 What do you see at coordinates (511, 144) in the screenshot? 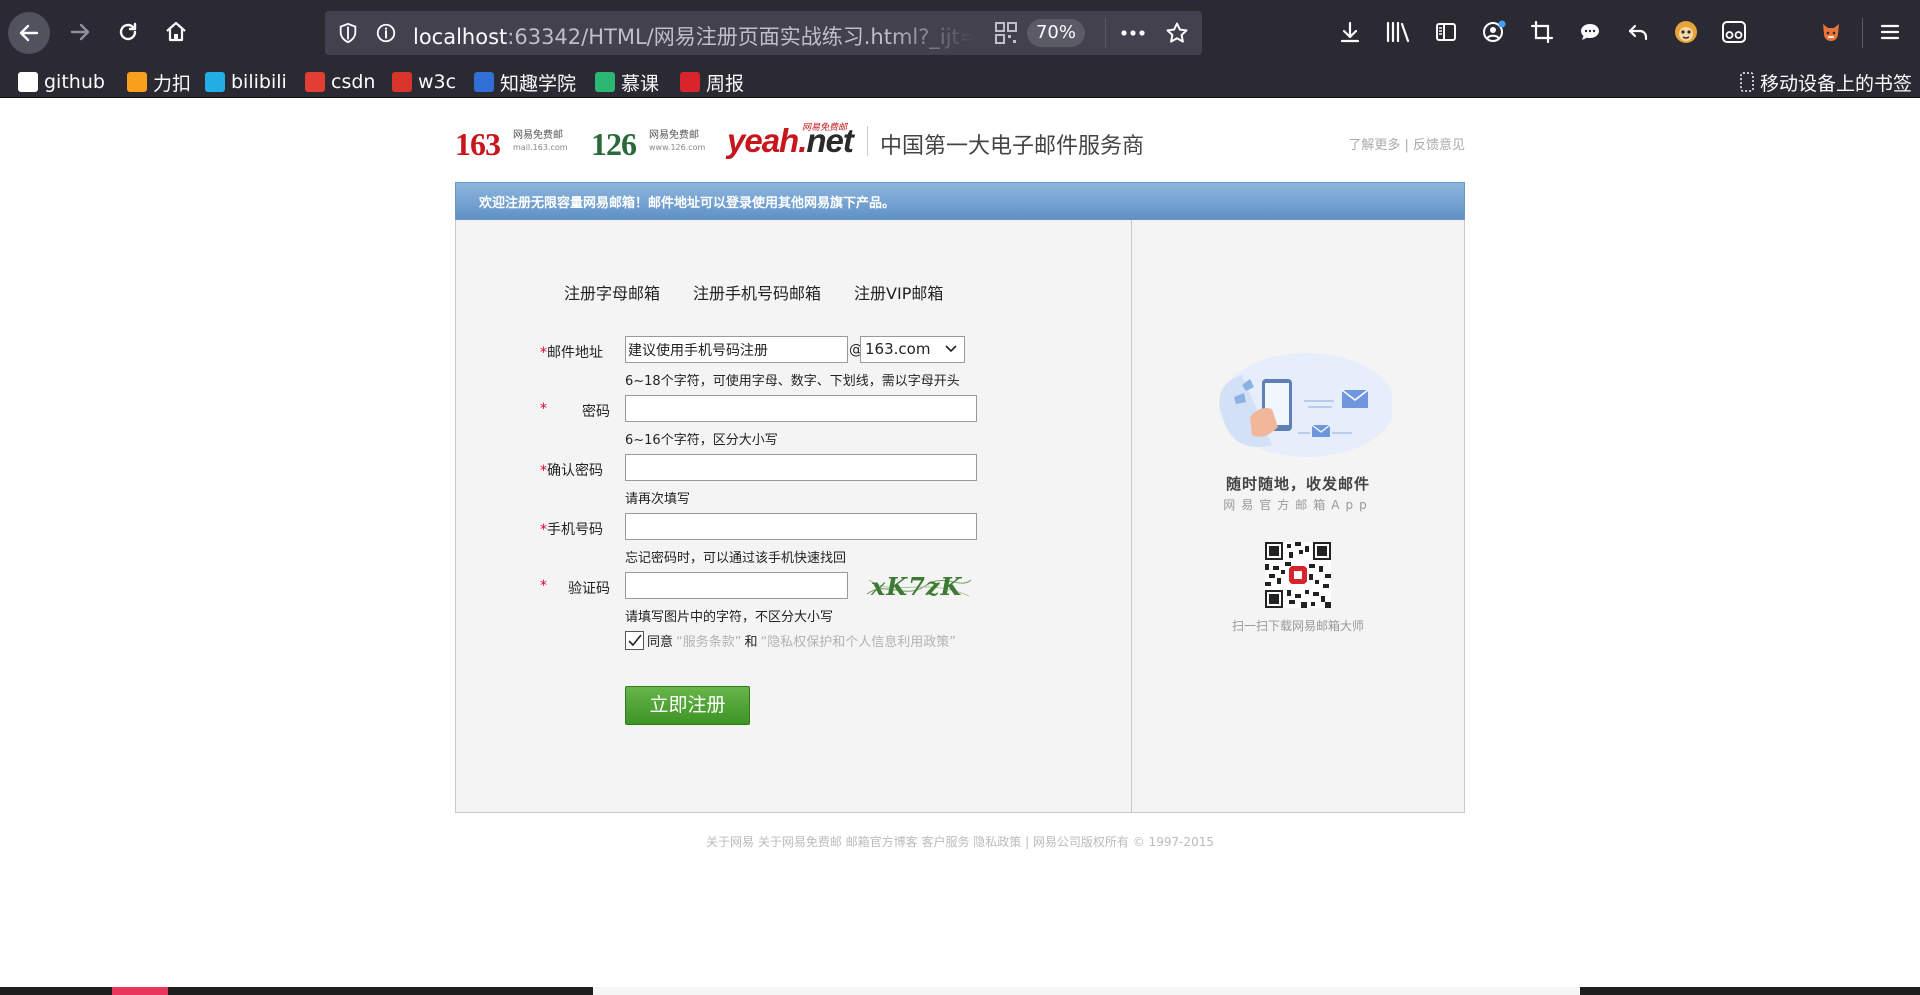
I see `logo-163: 163 网易免费邮 mail.163.com` at bounding box center [511, 144].